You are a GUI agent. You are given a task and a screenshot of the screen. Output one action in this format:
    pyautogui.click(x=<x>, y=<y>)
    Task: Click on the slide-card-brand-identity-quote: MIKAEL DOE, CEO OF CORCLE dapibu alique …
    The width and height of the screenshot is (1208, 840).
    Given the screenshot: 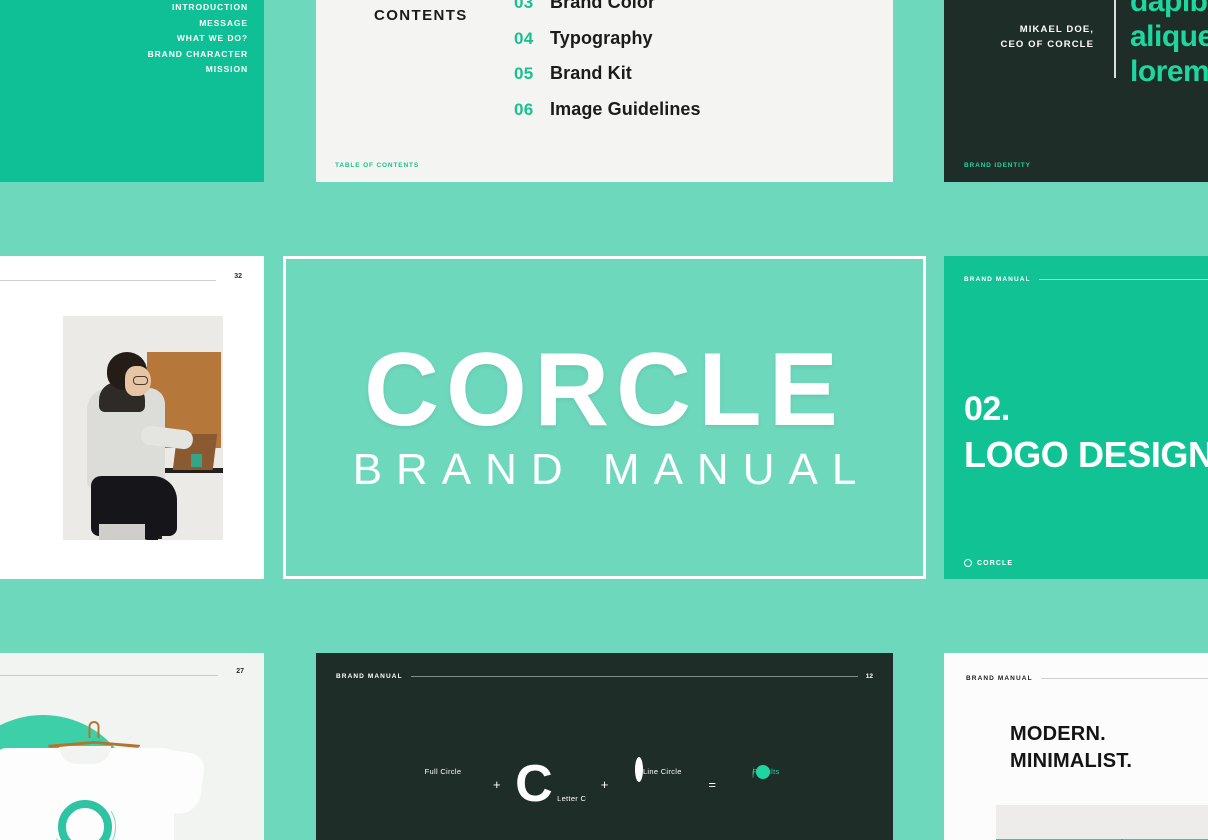 What is the action you would take?
    pyautogui.click(x=1076, y=91)
    